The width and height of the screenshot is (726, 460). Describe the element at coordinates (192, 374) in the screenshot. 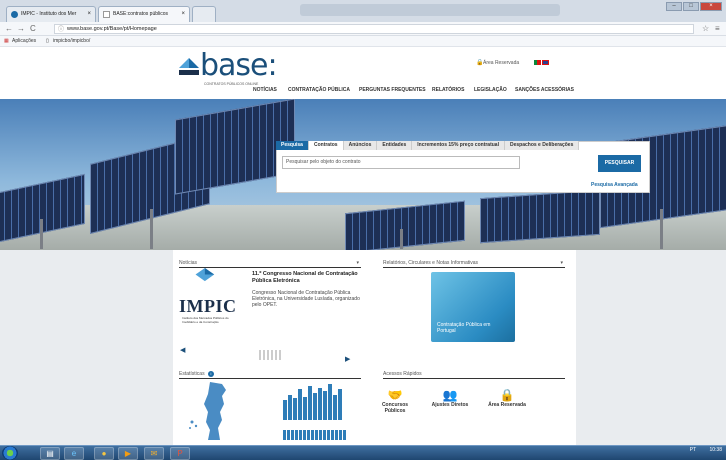

I see `section-title: Estatísticas` at that location.